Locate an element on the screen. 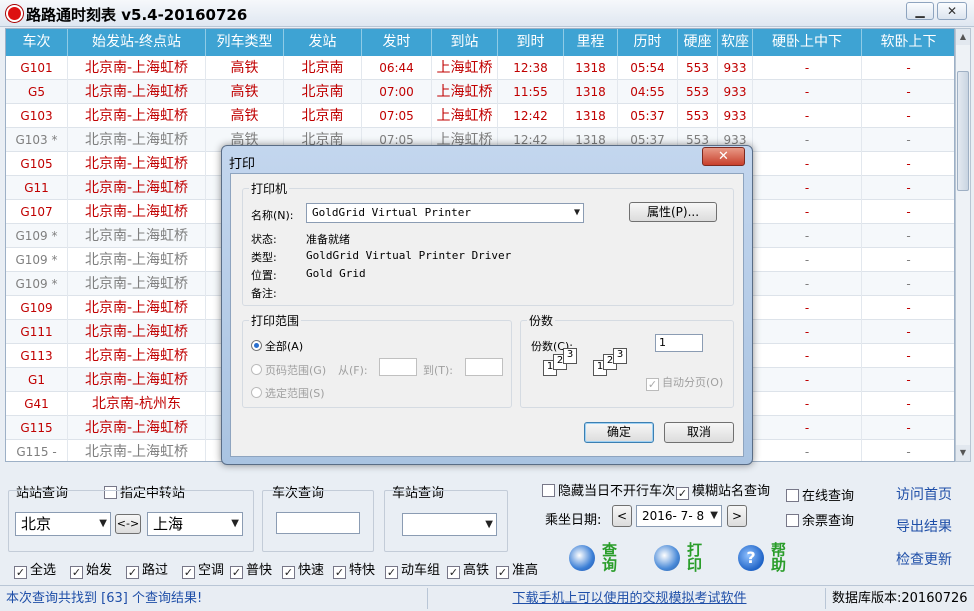  table-cell: G111 is located at coordinates (37, 332).